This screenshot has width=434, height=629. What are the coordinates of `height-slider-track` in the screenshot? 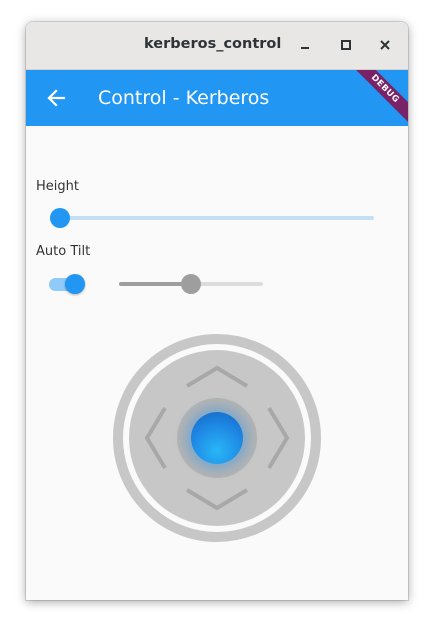 It's located at (217, 218).